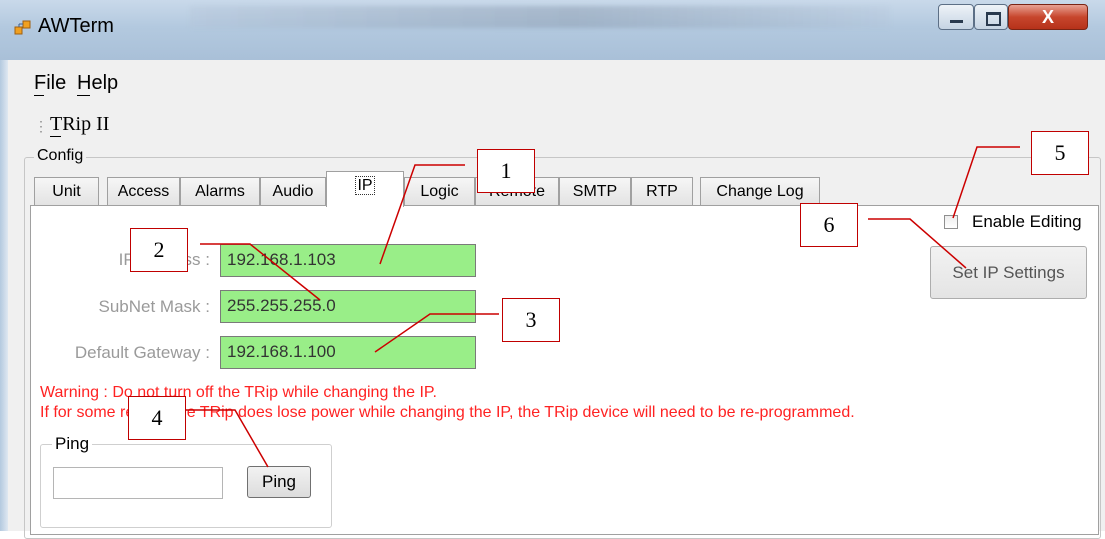 The width and height of the screenshot is (1105, 539). What do you see at coordinates (506, 171) in the screenshot?
I see `callout-1: 1` at bounding box center [506, 171].